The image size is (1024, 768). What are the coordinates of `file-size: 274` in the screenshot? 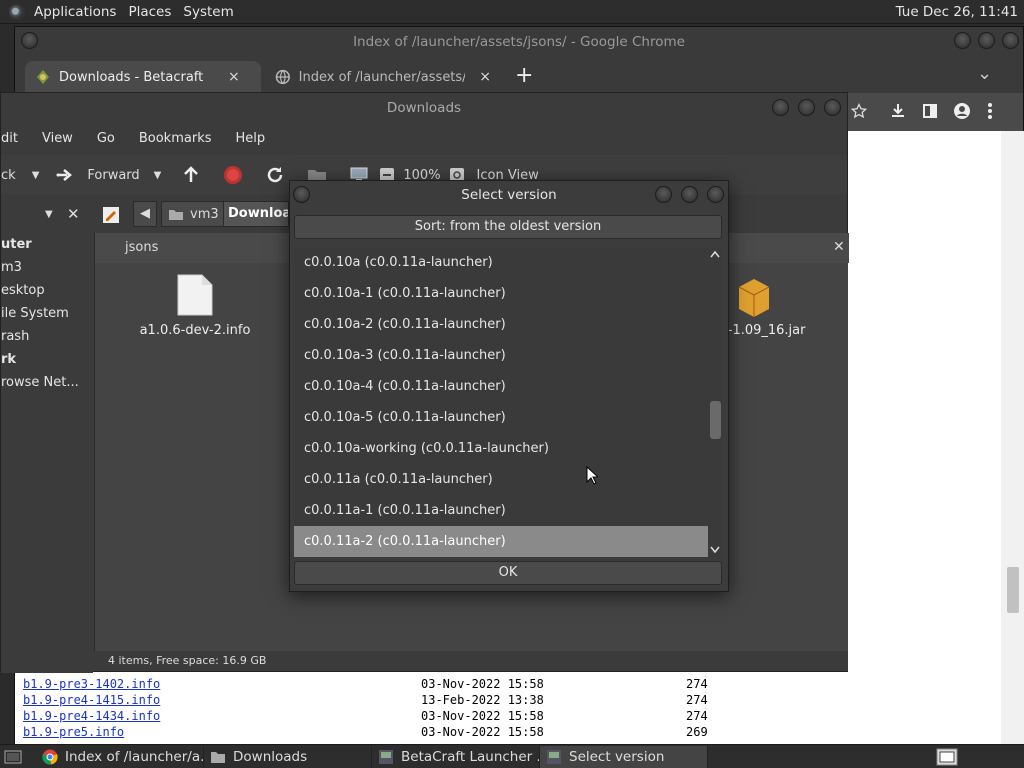 It's located at (697, 700).